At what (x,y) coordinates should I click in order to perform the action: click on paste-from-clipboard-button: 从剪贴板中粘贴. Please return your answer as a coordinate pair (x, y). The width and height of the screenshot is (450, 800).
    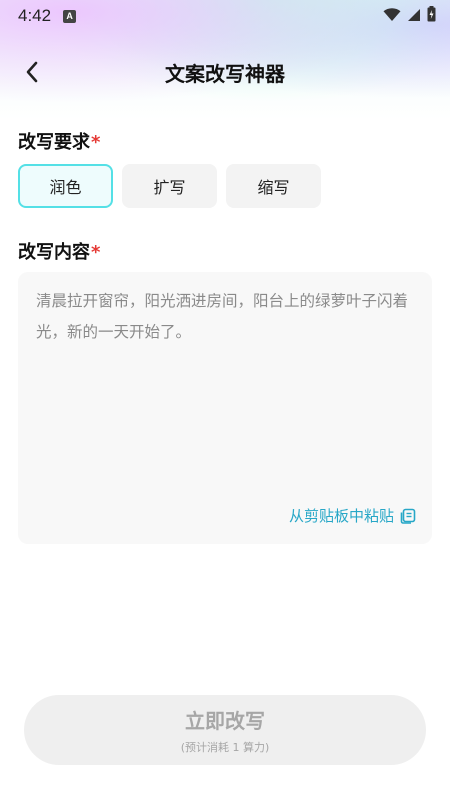
    Looking at the image, I should click on (352, 515).